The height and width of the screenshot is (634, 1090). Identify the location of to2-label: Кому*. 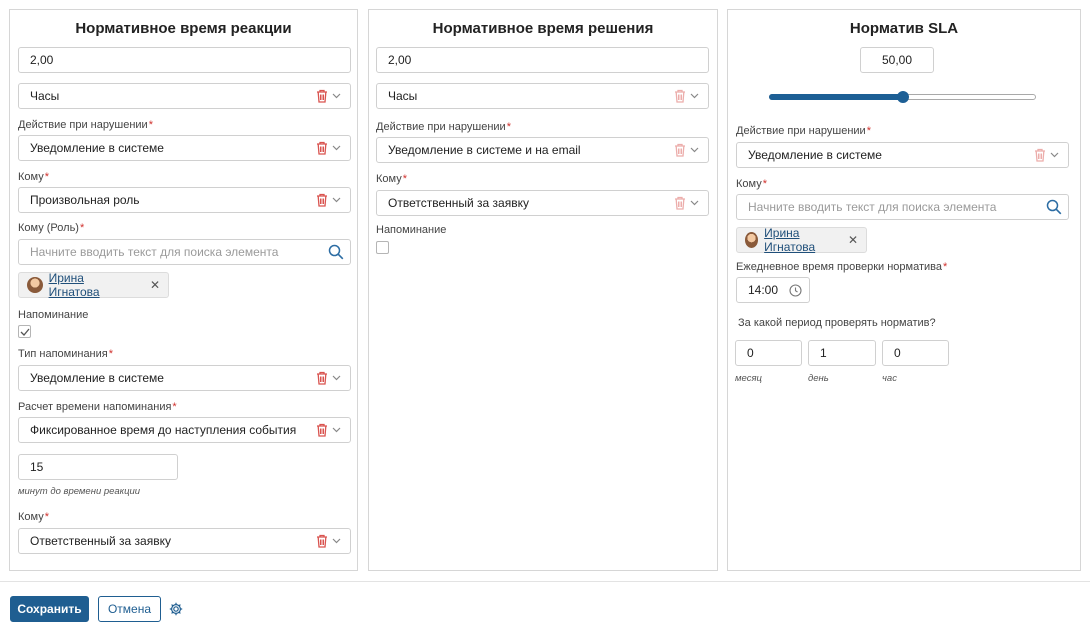
(33, 517).